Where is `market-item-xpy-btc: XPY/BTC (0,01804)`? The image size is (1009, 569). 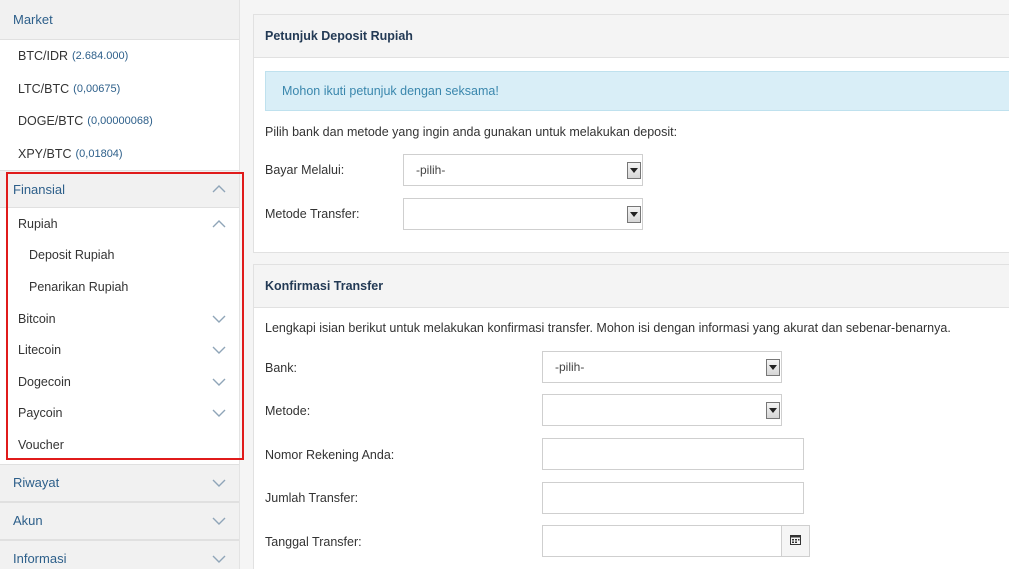 market-item-xpy-btc: XPY/BTC (0,01804) is located at coordinates (119, 154).